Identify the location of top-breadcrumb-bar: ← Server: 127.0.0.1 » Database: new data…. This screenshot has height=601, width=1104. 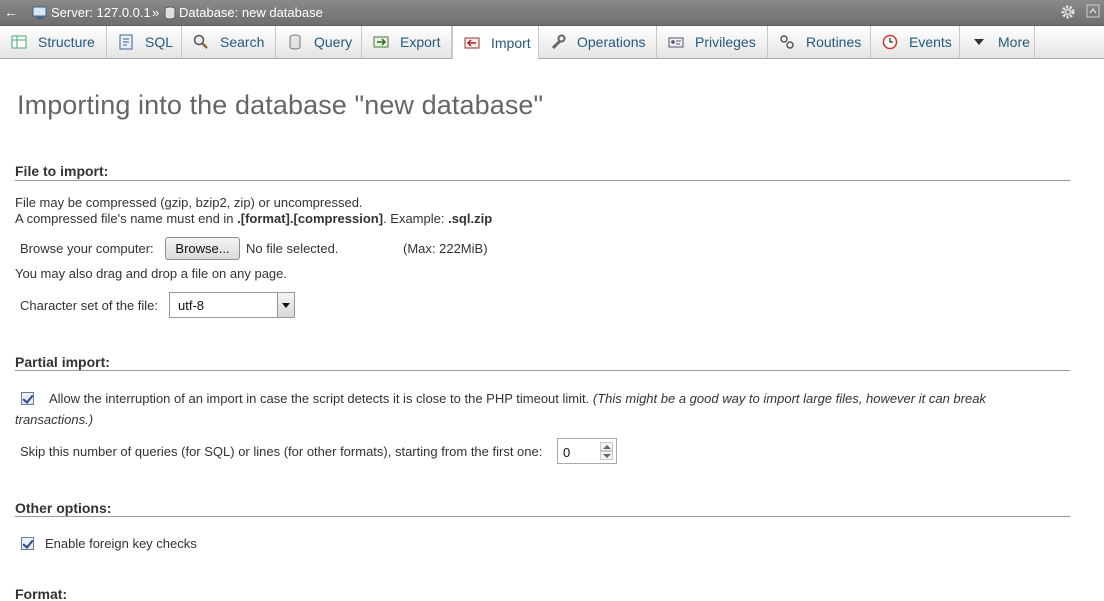
(552, 13).